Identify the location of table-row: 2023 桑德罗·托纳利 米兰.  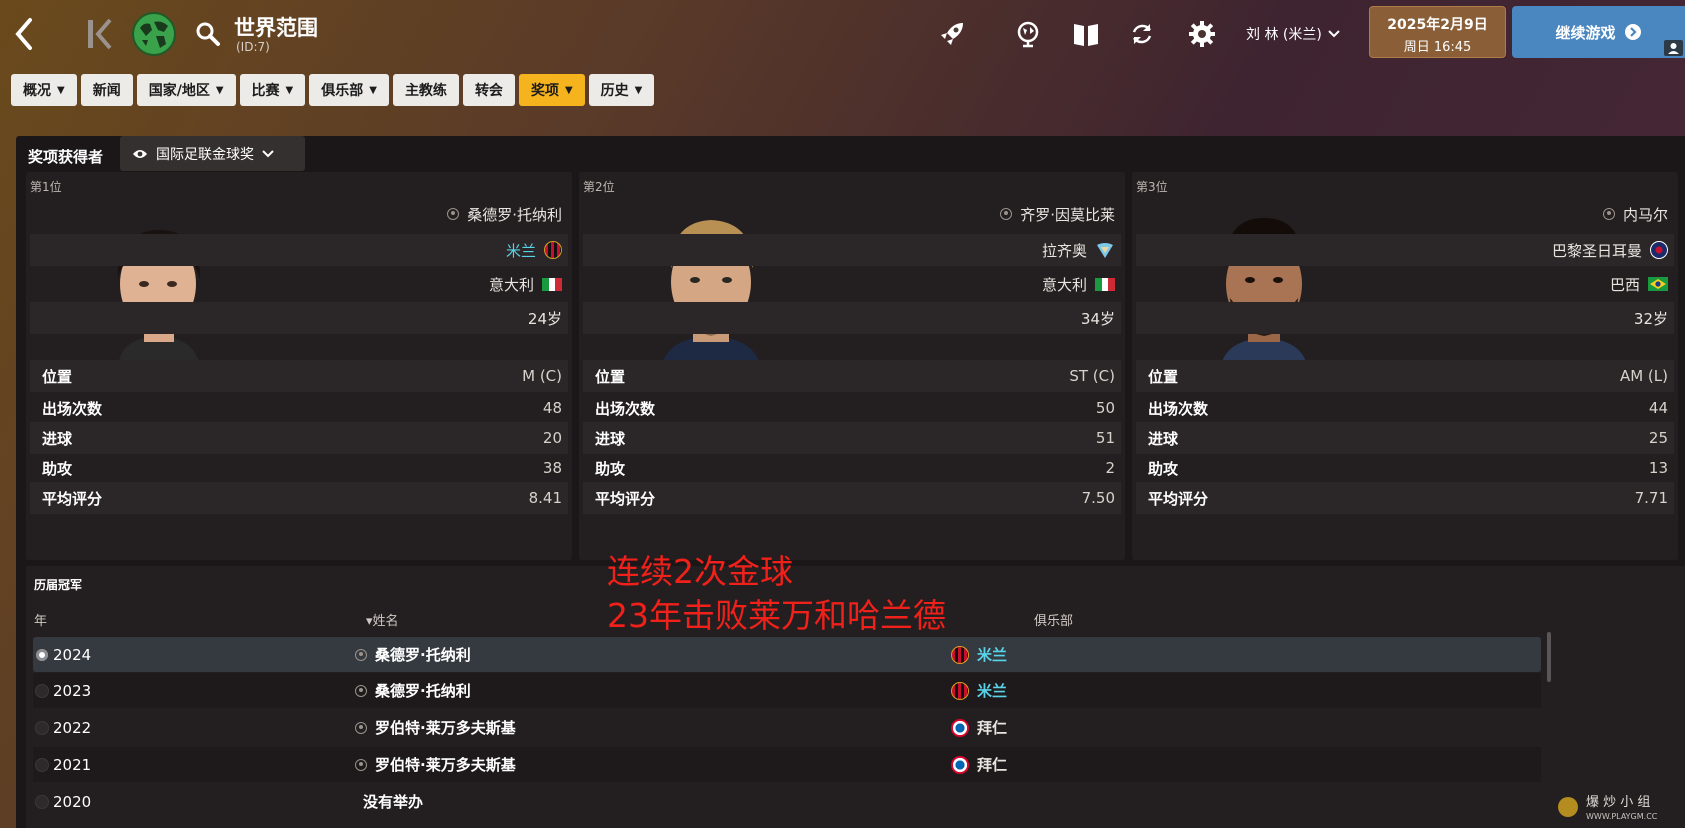
(787, 690).